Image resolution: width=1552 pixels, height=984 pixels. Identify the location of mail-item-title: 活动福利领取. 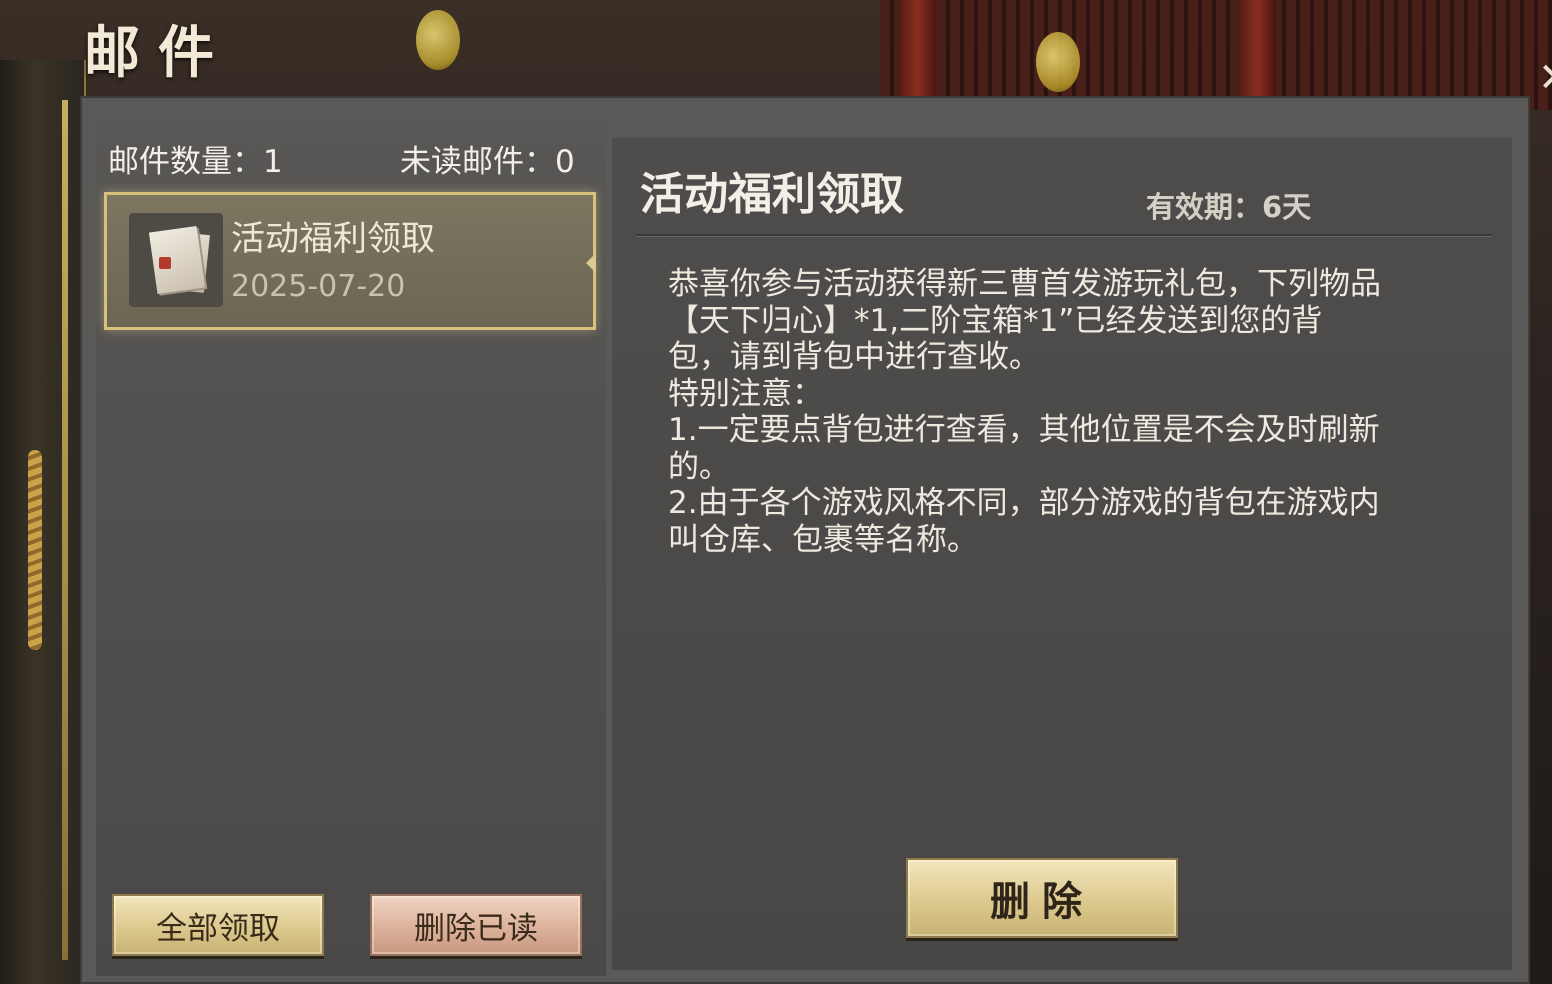
(333, 239).